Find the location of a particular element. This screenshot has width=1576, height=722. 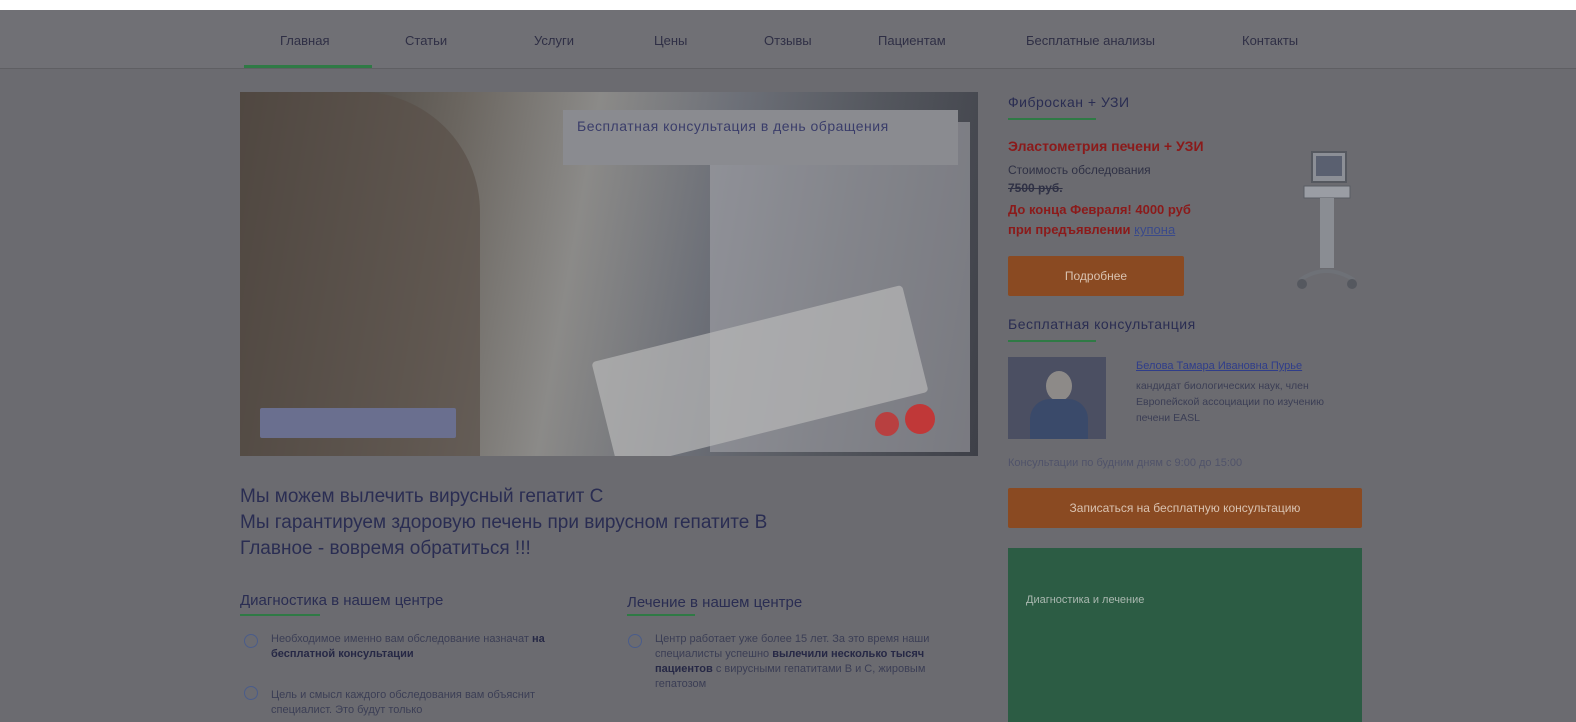

fibroscan-underline is located at coordinates (1052, 119).